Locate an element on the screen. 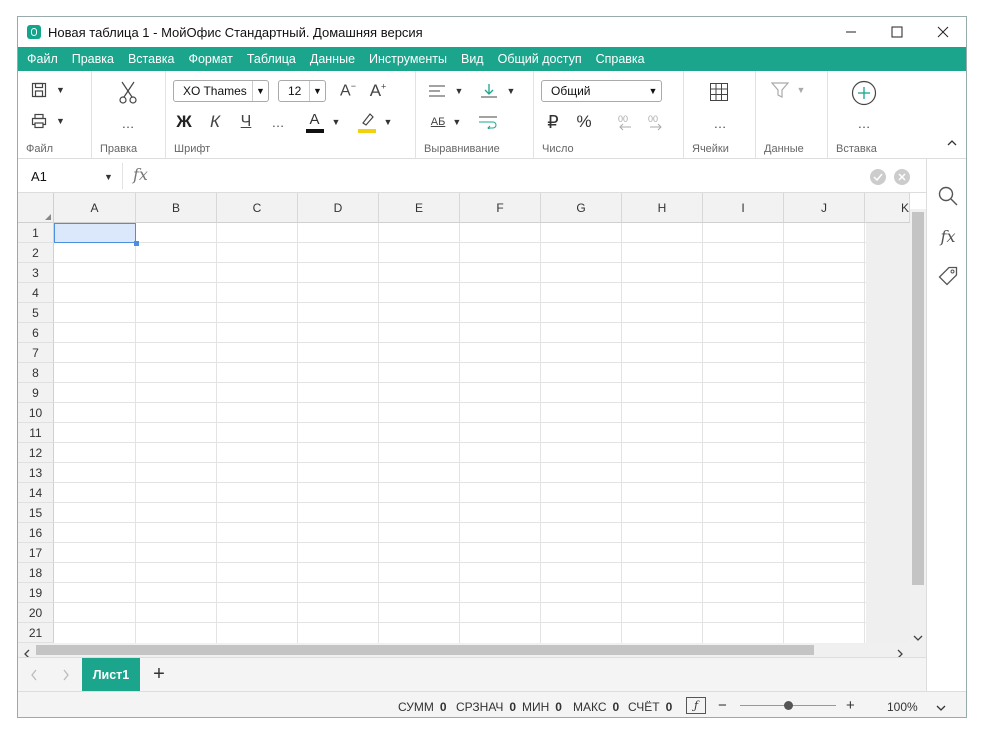 This screenshot has width=988, height=741. font-increase-button: A+ is located at coordinates (378, 91).